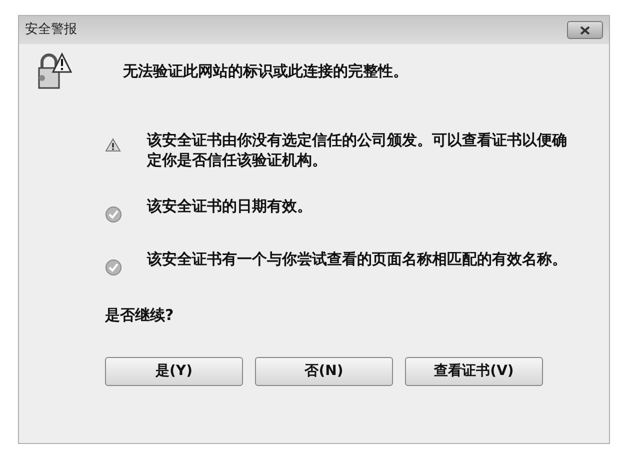  Describe the element at coordinates (229, 206) in the screenshot. I see `message-text: 该安全证书的日期有效。` at that location.